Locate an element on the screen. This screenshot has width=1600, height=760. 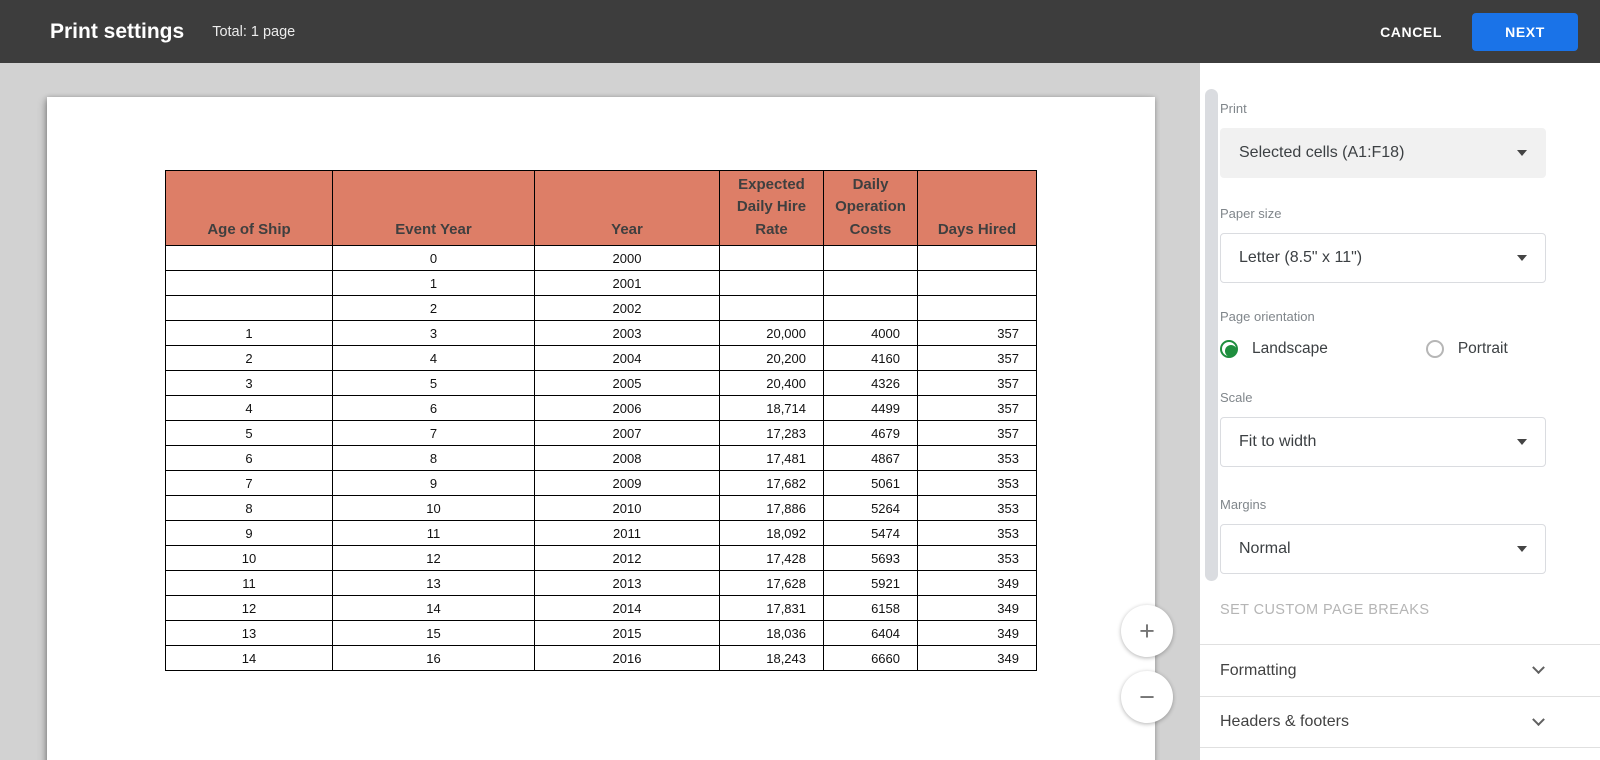
zoom-out-button: − is located at coordinates (1147, 697).